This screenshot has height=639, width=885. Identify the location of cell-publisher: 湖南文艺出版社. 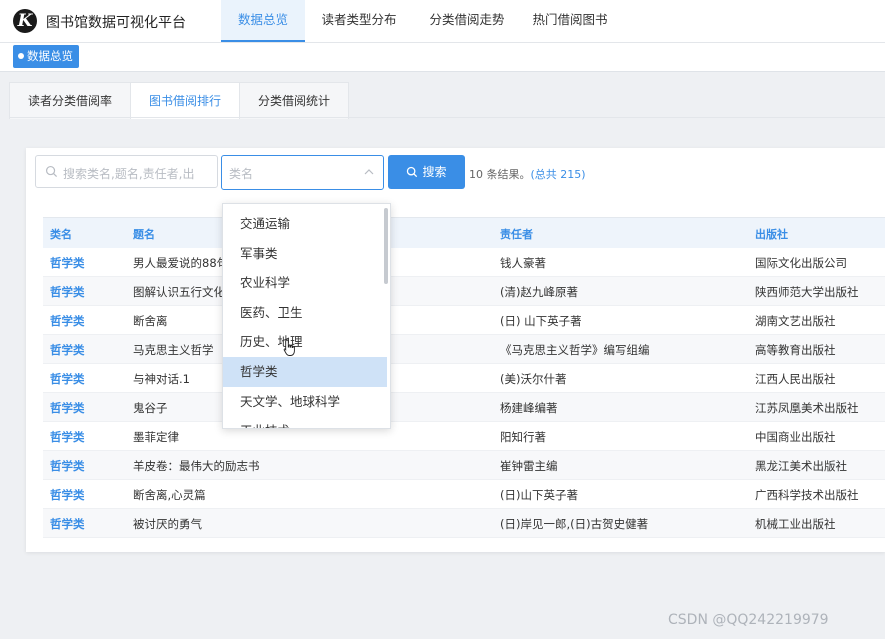
(795, 321).